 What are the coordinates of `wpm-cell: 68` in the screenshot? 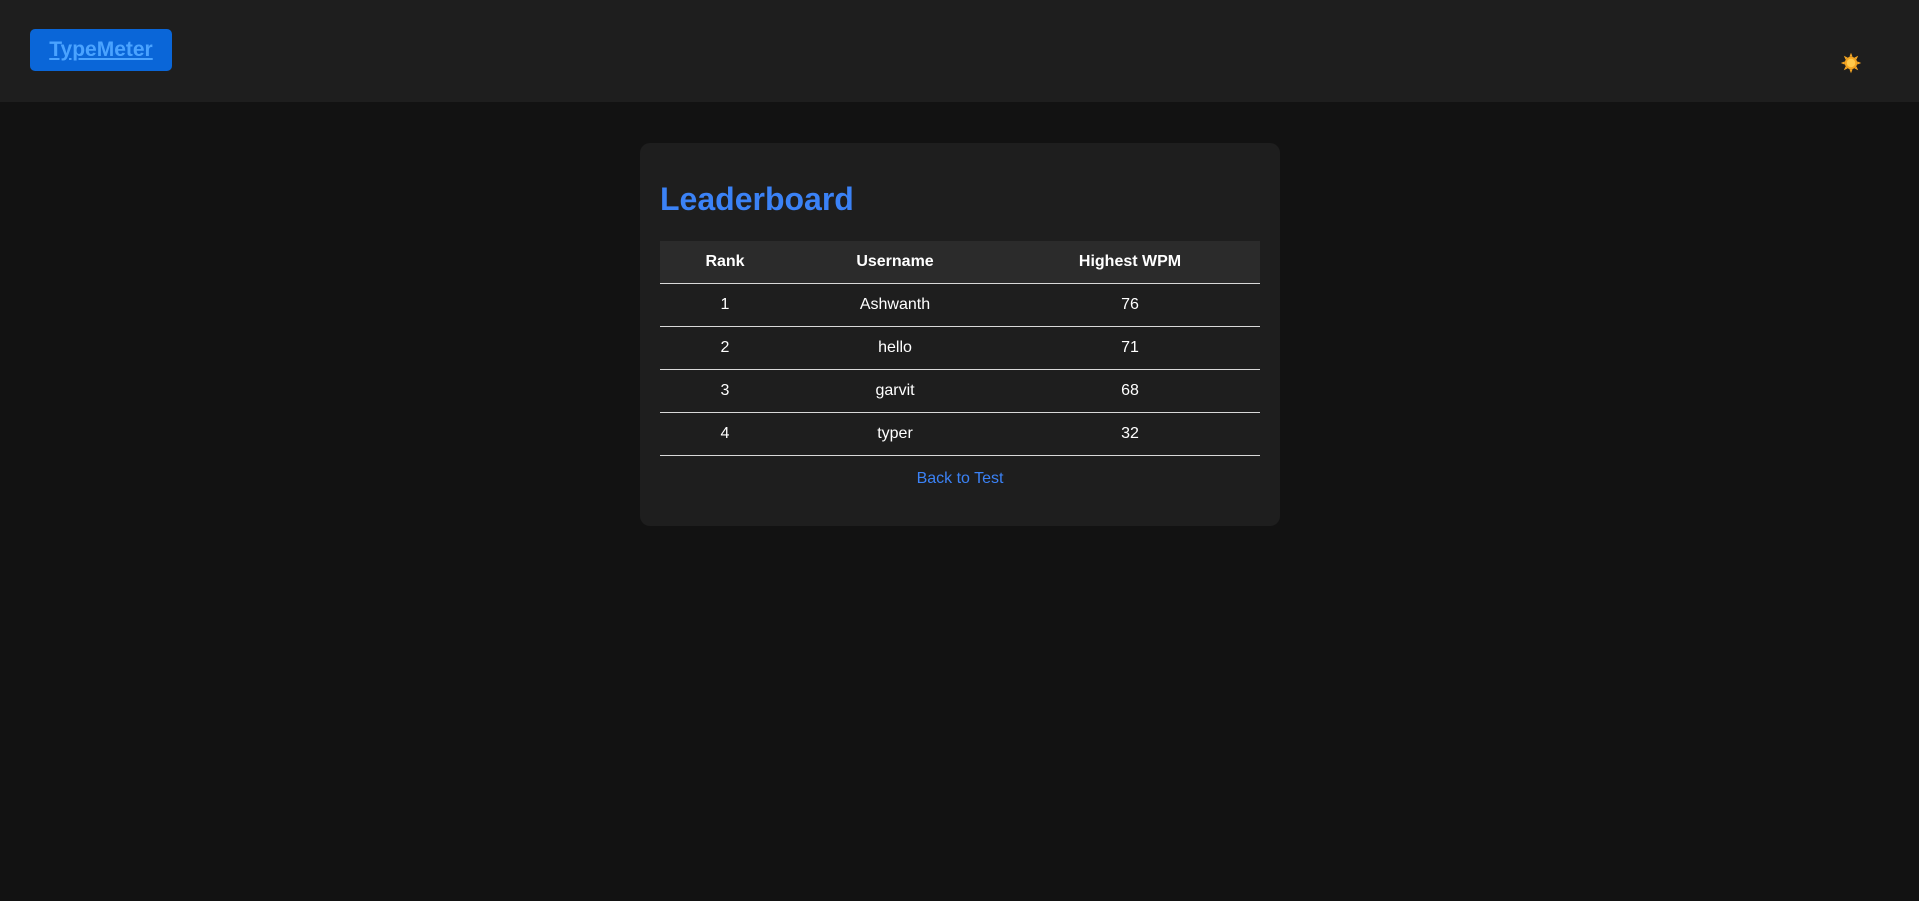 It's located at (1130, 391).